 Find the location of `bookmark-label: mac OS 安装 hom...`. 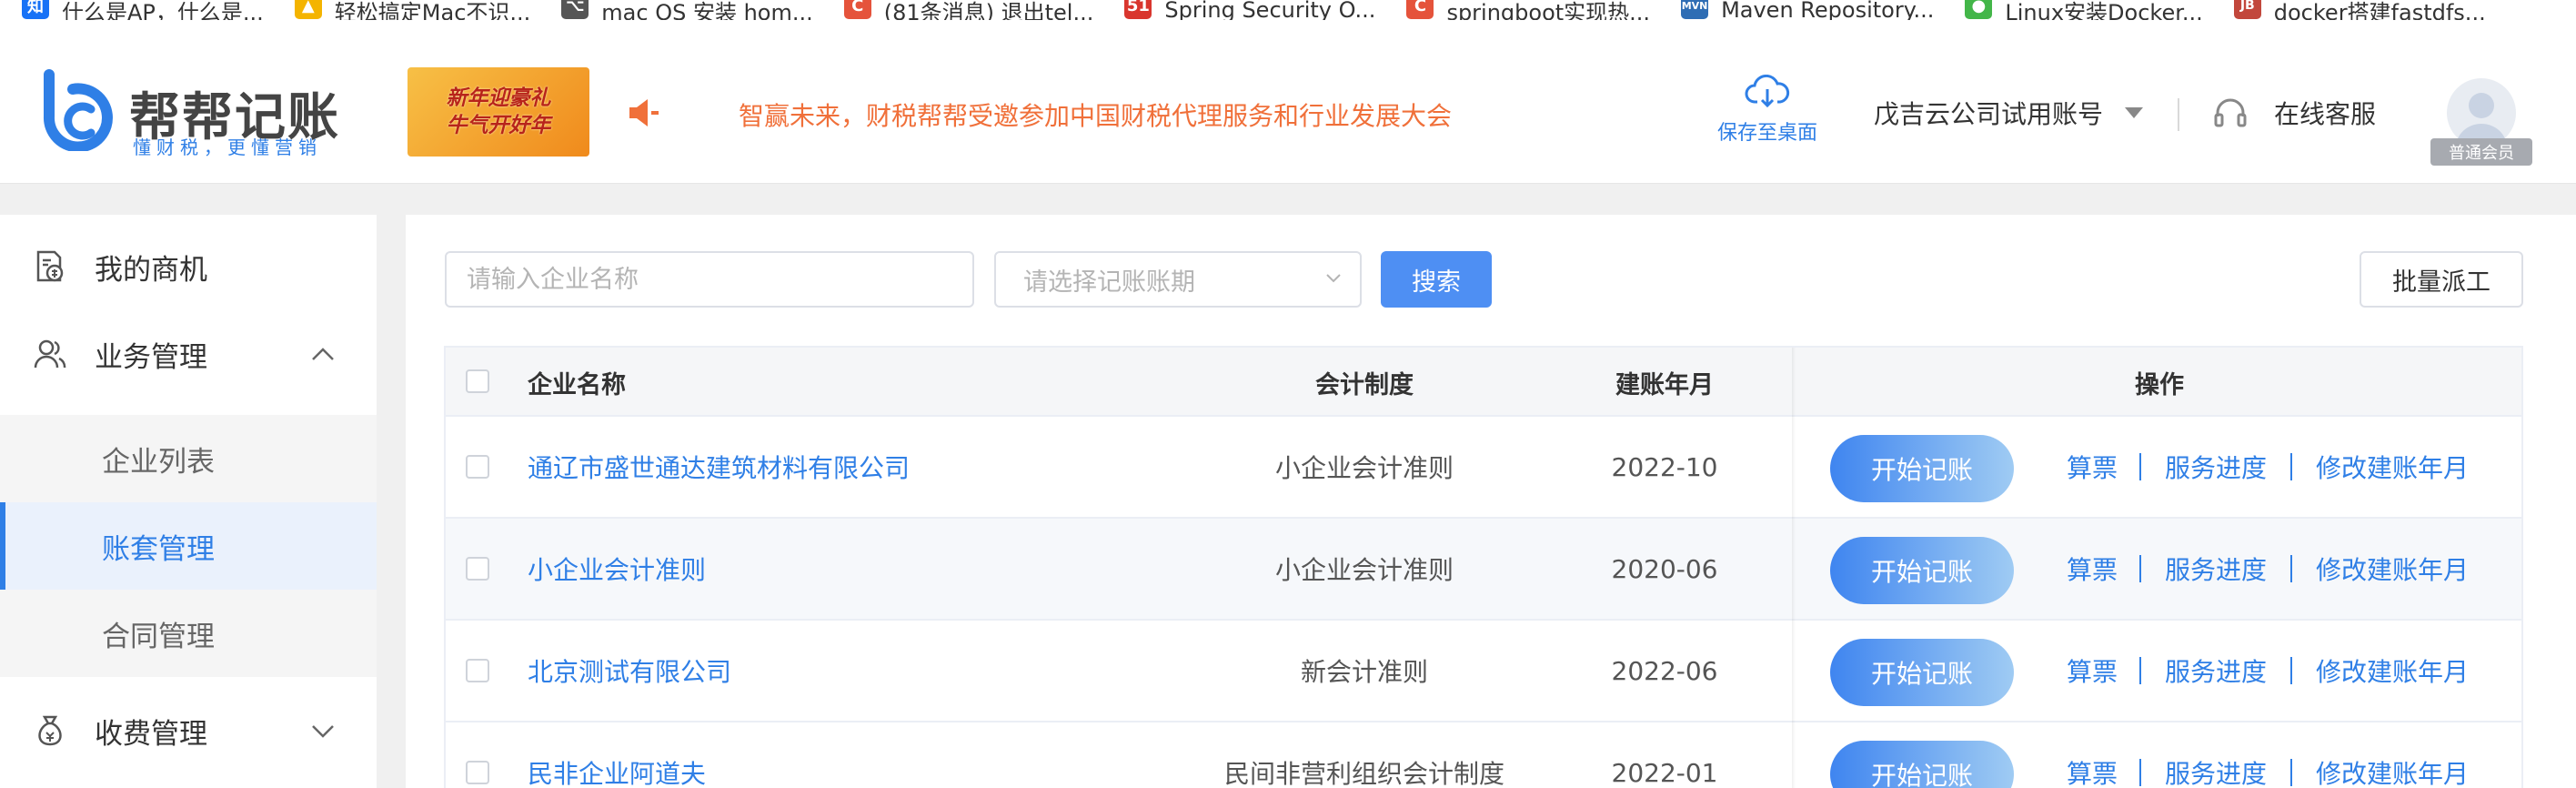

bookmark-label: mac OS 安装 hom... is located at coordinates (707, 10).